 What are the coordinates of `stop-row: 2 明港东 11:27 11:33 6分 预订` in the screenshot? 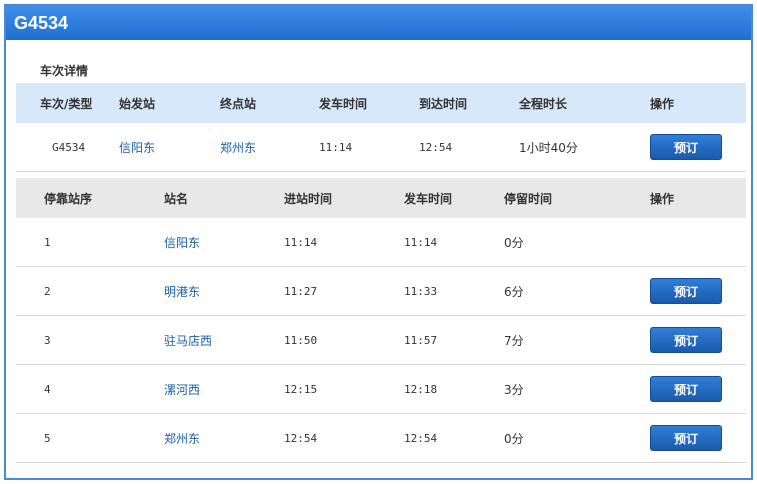 It's located at (381, 291).